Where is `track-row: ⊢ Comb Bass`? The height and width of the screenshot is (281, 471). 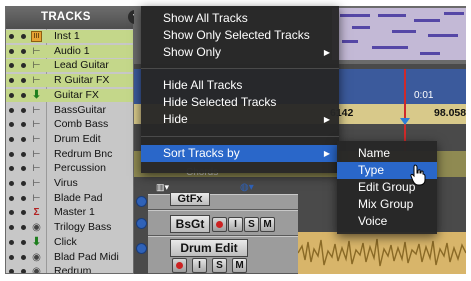
track-row: ⊢ Comb Bass is located at coordinates (69, 124).